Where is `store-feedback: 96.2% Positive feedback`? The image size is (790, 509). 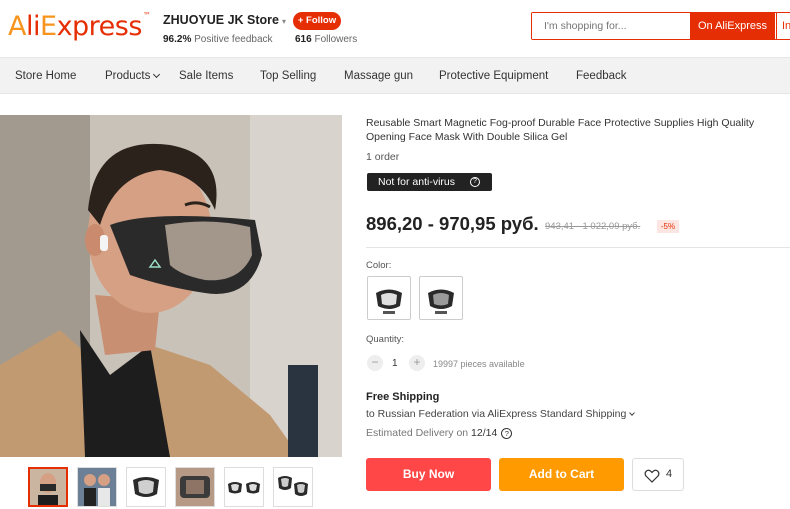
store-feedback: 96.2% Positive feedback is located at coordinates (218, 39).